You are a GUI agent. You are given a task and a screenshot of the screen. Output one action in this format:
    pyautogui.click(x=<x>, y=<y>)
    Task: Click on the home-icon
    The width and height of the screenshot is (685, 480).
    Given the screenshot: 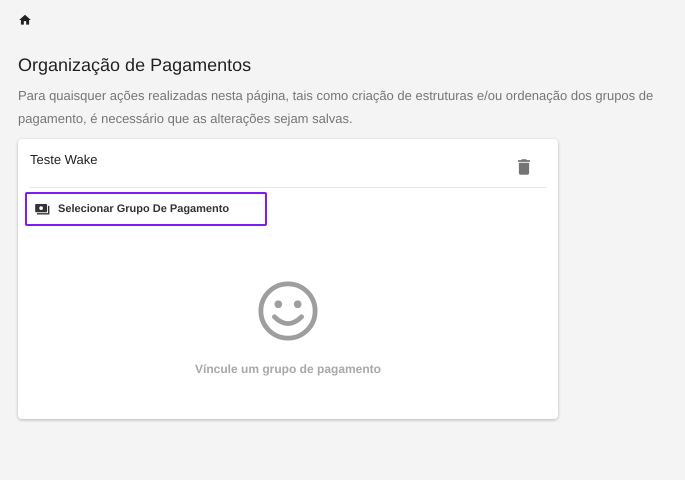 What is the action you would take?
    pyautogui.click(x=25, y=20)
    